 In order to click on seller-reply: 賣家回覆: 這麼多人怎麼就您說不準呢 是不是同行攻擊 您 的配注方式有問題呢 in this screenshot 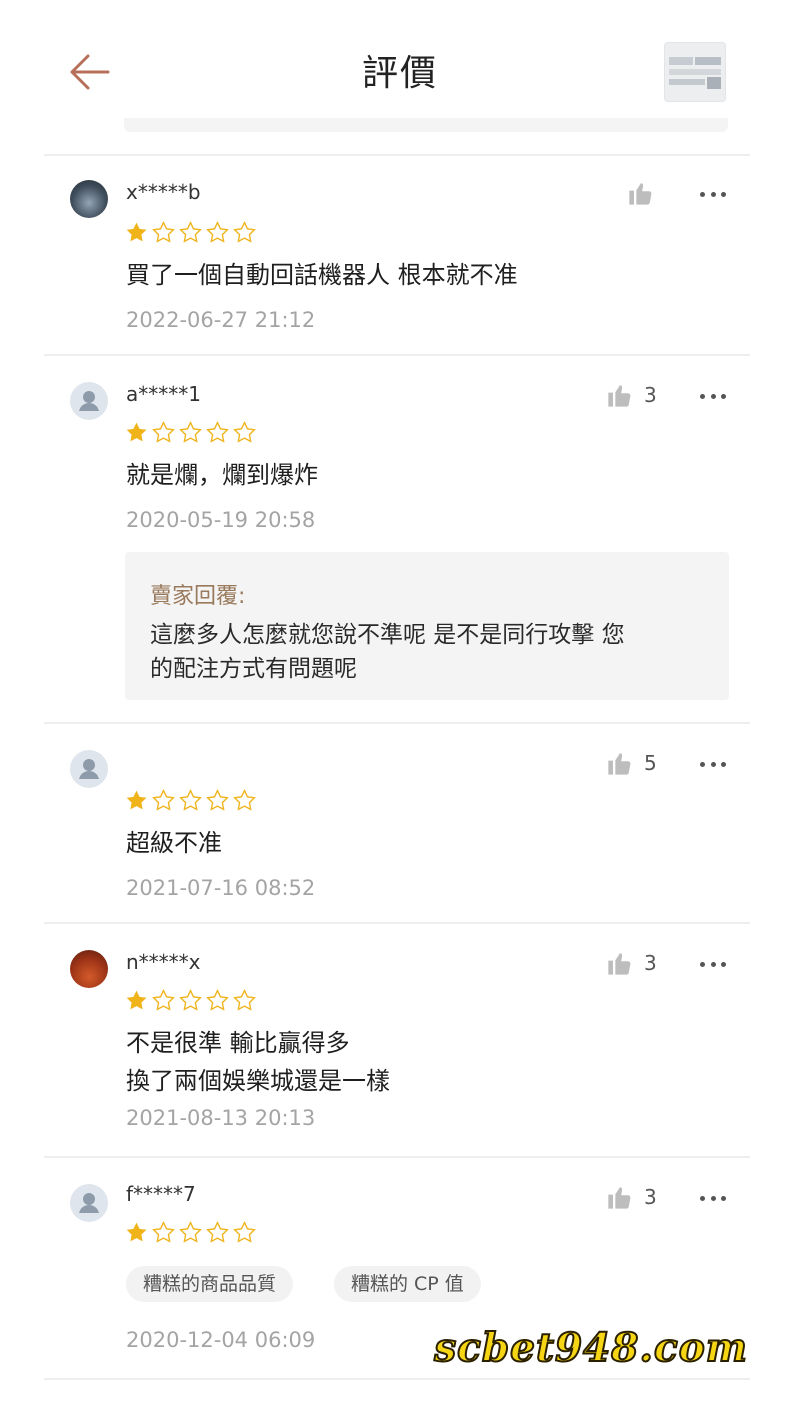, I will do `click(427, 626)`.